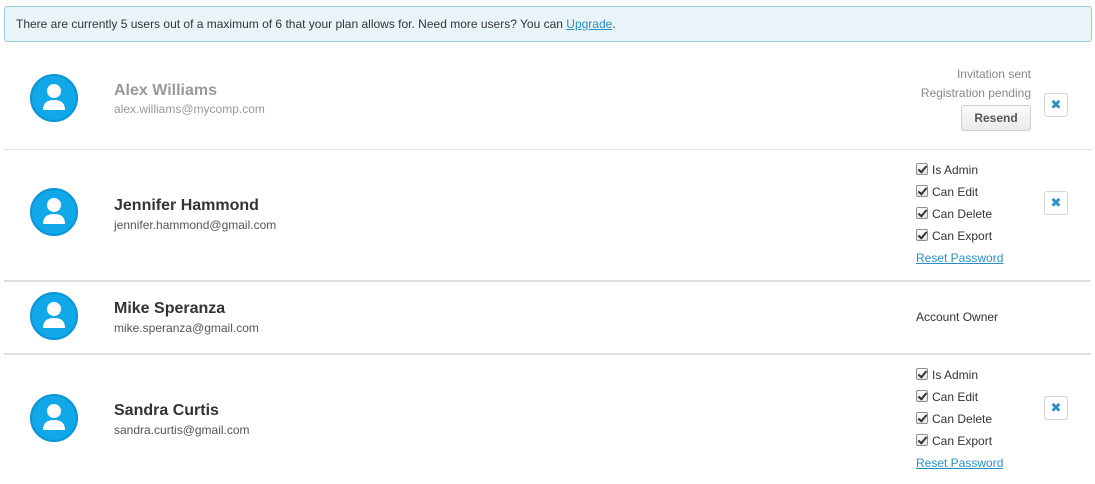 This screenshot has height=484, width=1095. What do you see at coordinates (589, 24) in the screenshot?
I see `upgrade-link: Upgrade` at bounding box center [589, 24].